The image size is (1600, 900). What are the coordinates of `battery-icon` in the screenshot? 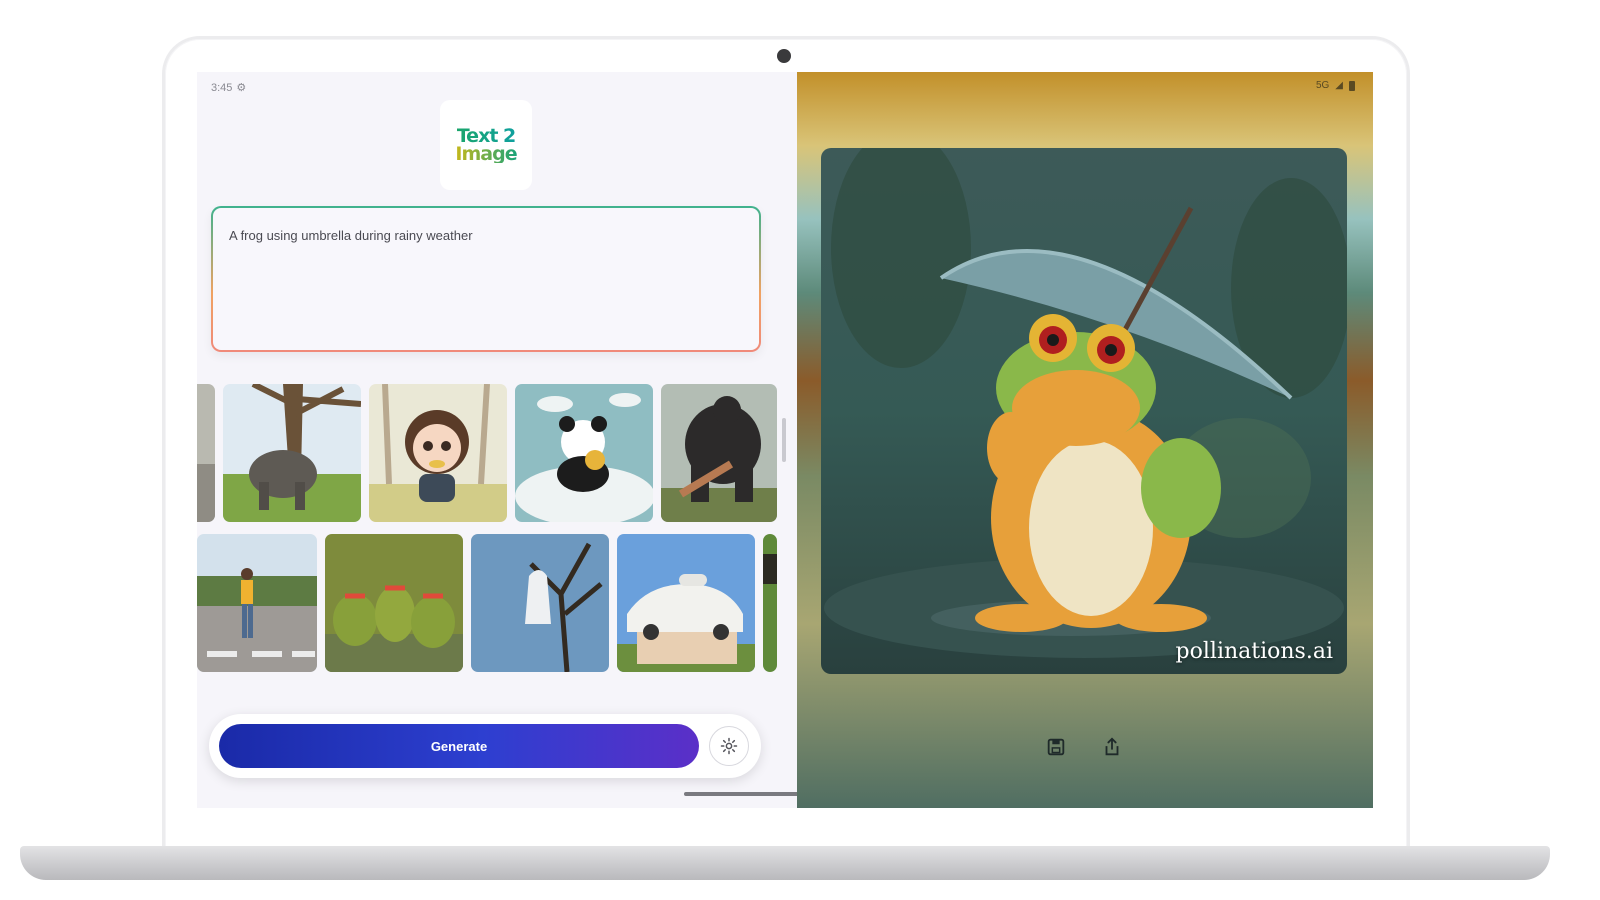 It's located at (1352, 85).